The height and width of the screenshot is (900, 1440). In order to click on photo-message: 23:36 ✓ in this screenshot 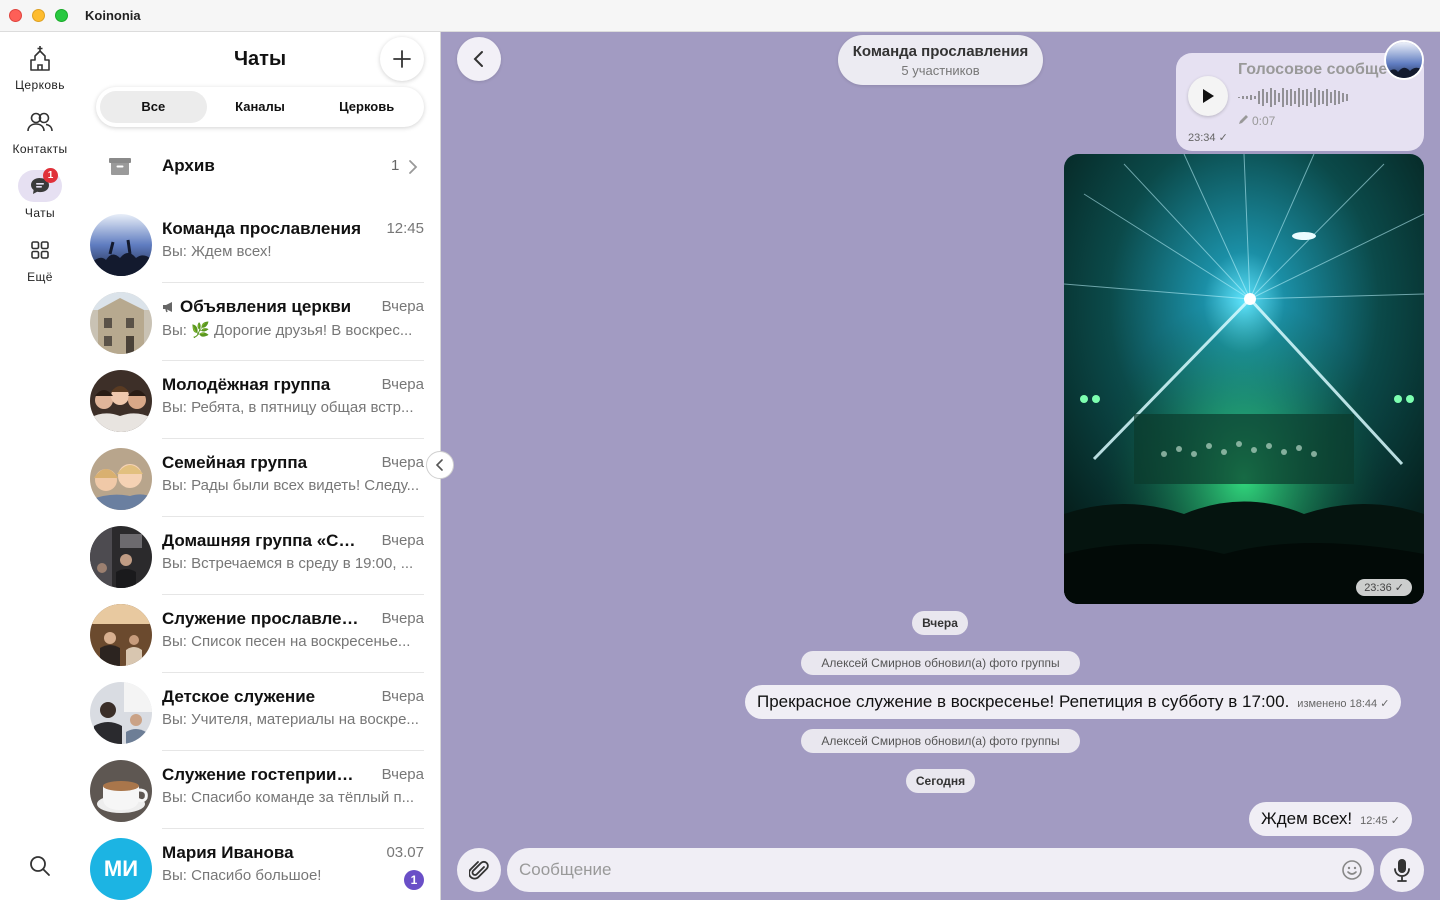, I will do `click(1244, 379)`.